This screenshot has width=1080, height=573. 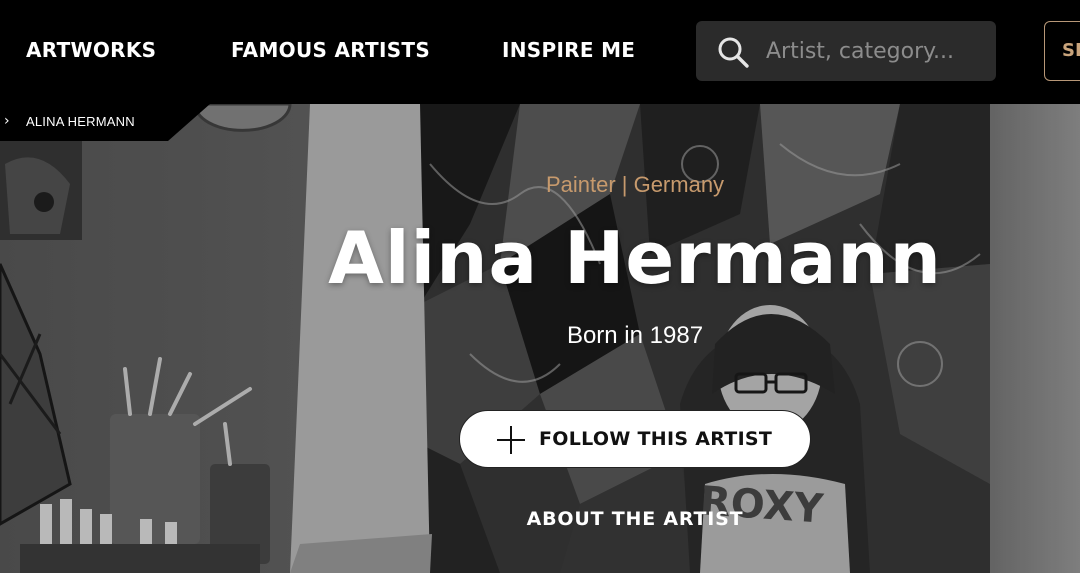 I want to click on artist-name-heading: Alina Hermann, so click(x=635, y=258).